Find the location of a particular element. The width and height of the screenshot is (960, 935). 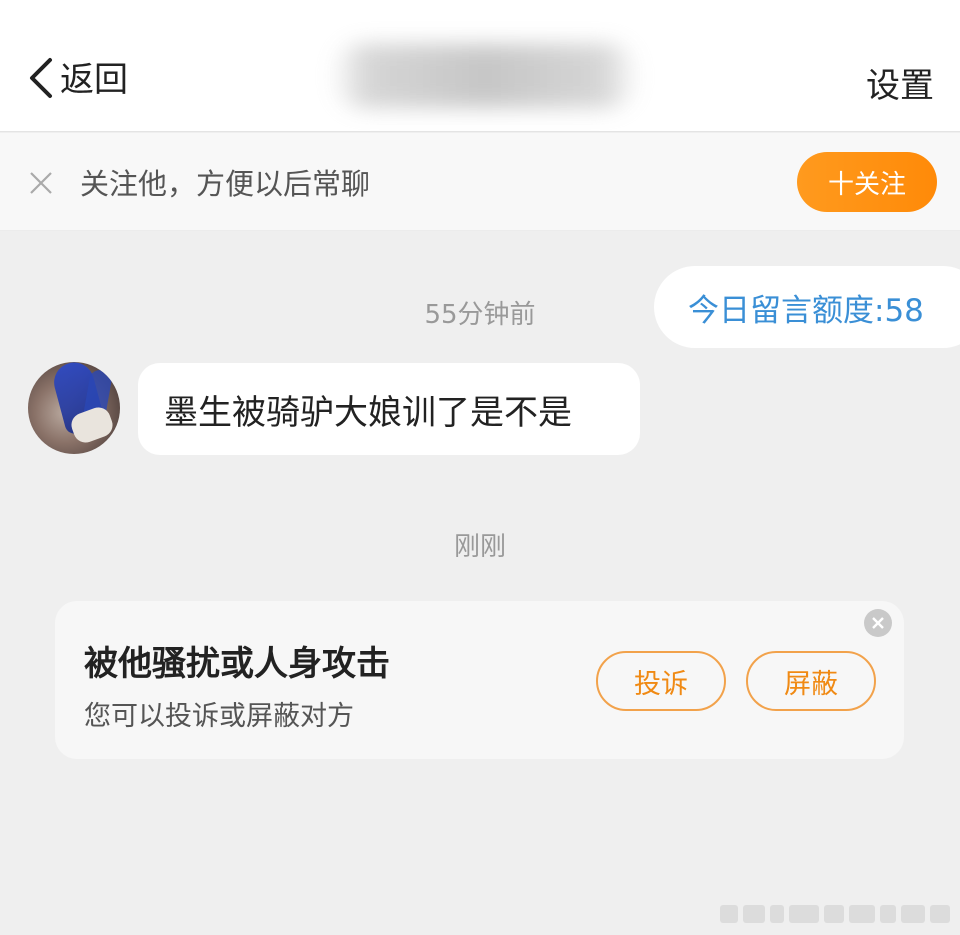

follow-button: 十关注 is located at coordinates (867, 182).